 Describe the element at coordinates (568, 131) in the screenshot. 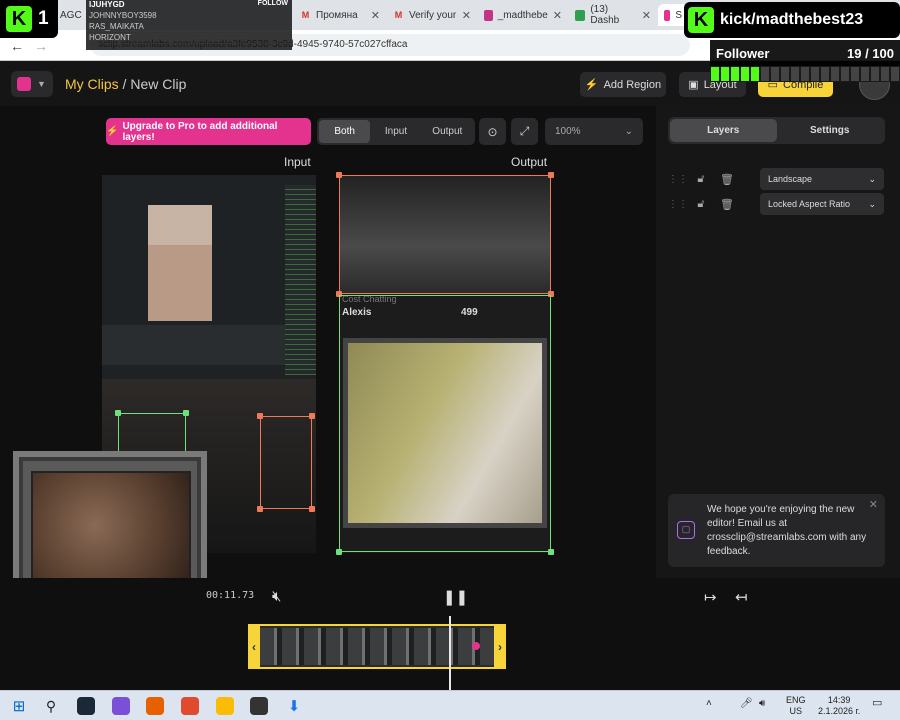

I see `zoom-value: 100%` at that location.